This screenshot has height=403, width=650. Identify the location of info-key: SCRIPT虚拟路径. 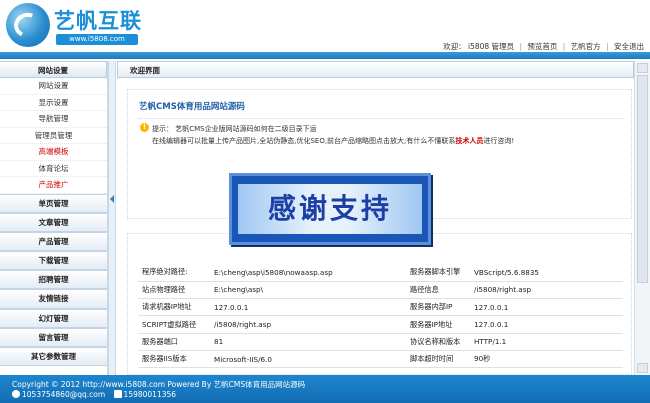
(174, 324).